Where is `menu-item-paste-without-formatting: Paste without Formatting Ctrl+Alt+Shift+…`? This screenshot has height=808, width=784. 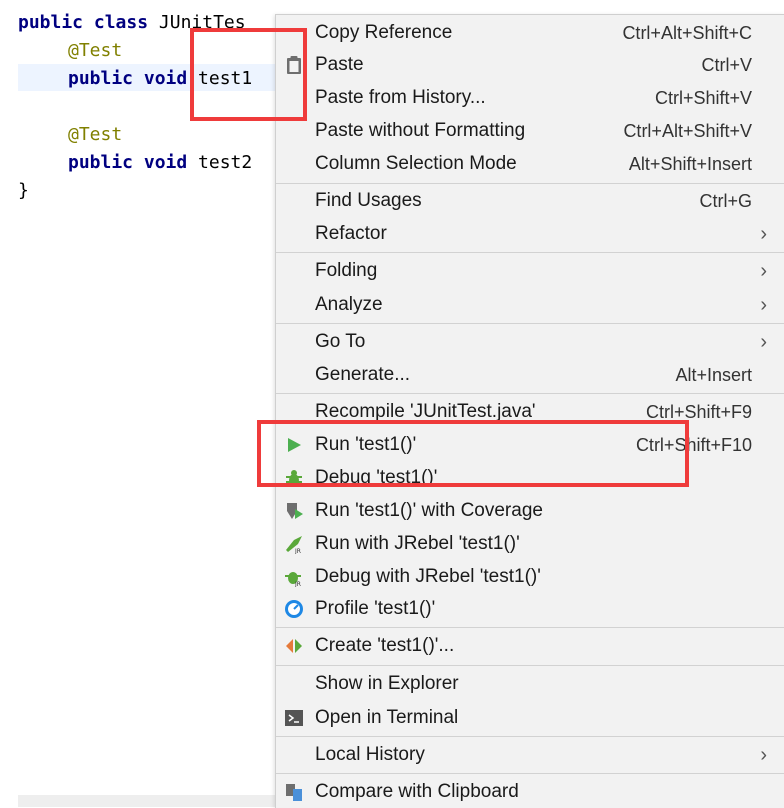
menu-item-paste-without-formatting: Paste without Formatting Ctrl+Alt+Shift+… is located at coordinates (530, 131).